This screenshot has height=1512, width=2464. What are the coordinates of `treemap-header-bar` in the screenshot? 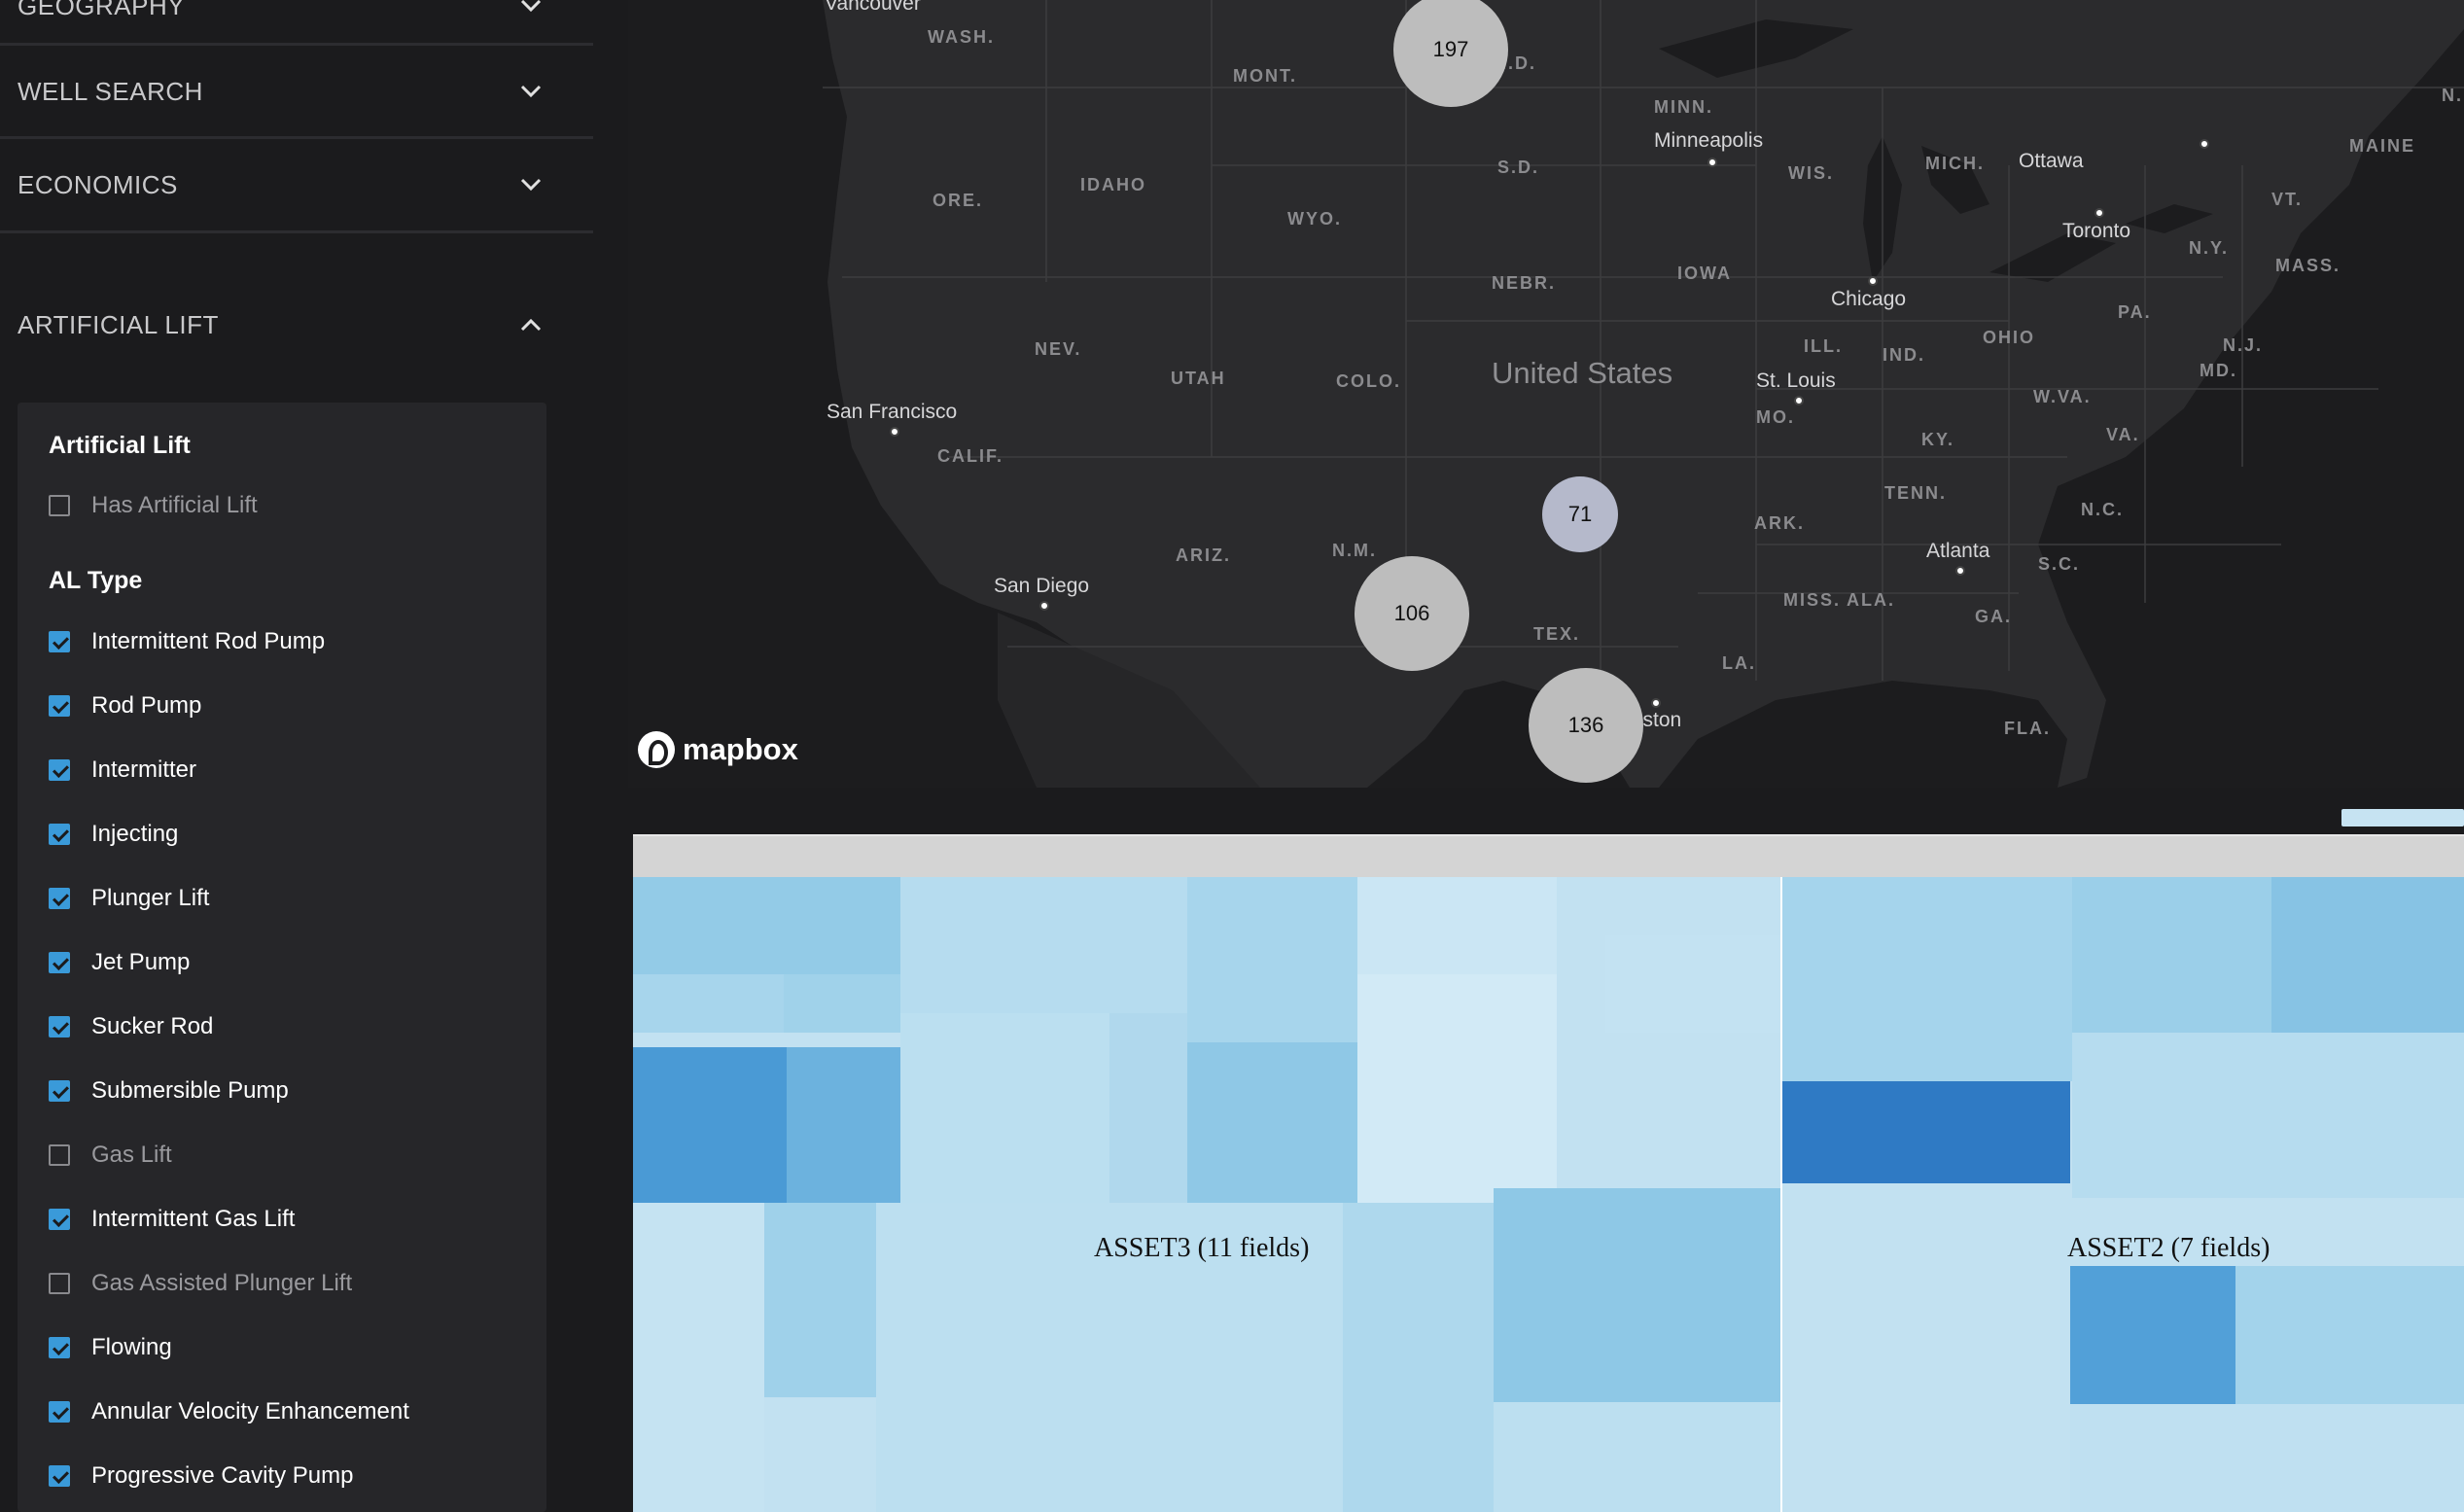 It's located at (1548, 856).